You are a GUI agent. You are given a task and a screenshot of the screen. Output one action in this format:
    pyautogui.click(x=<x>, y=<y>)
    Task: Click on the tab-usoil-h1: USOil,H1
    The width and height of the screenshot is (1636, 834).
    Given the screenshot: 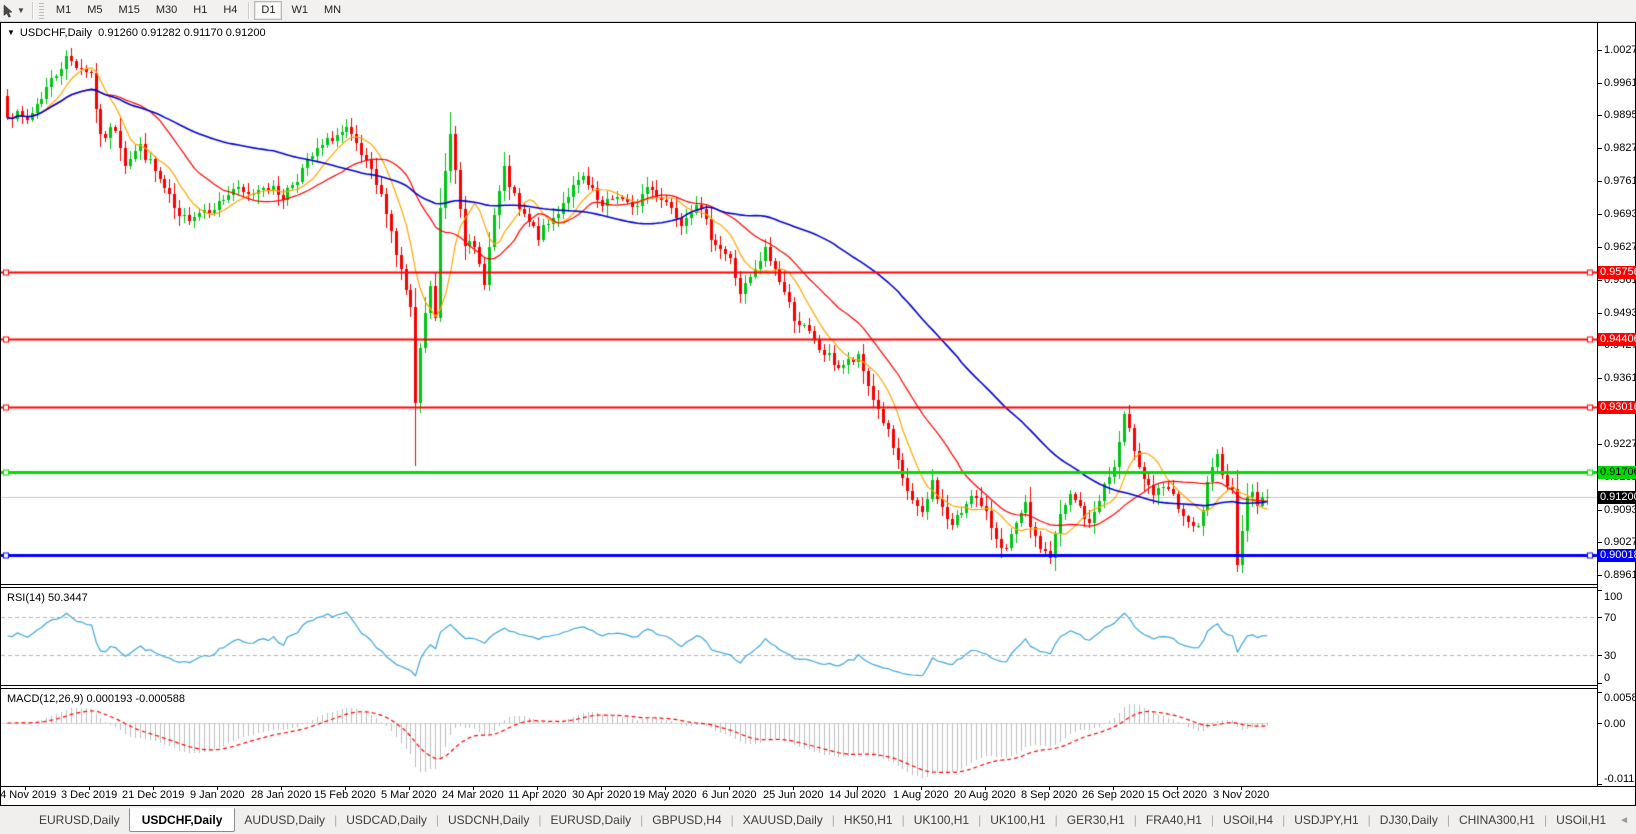 What is the action you would take?
    pyautogui.click(x=1581, y=820)
    